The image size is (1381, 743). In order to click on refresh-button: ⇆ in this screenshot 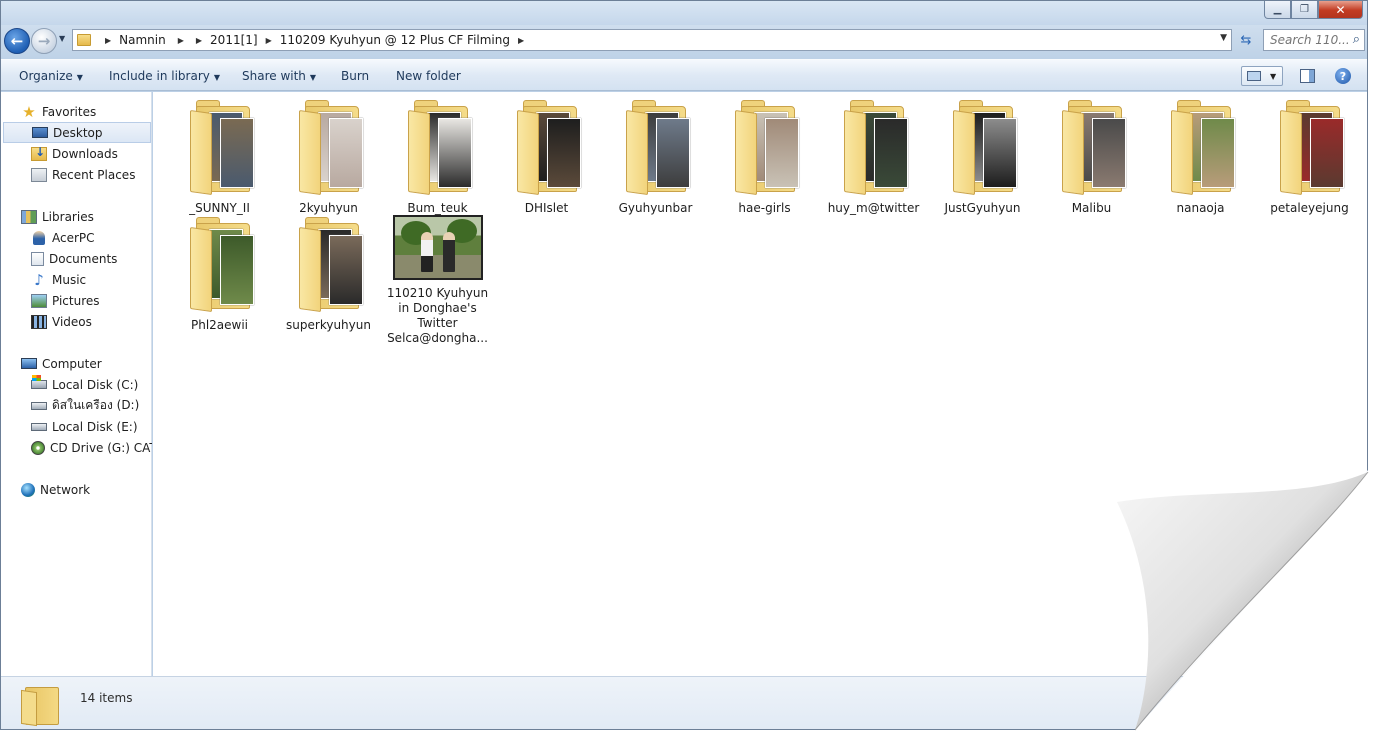, I will do `click(1246, 40)`.